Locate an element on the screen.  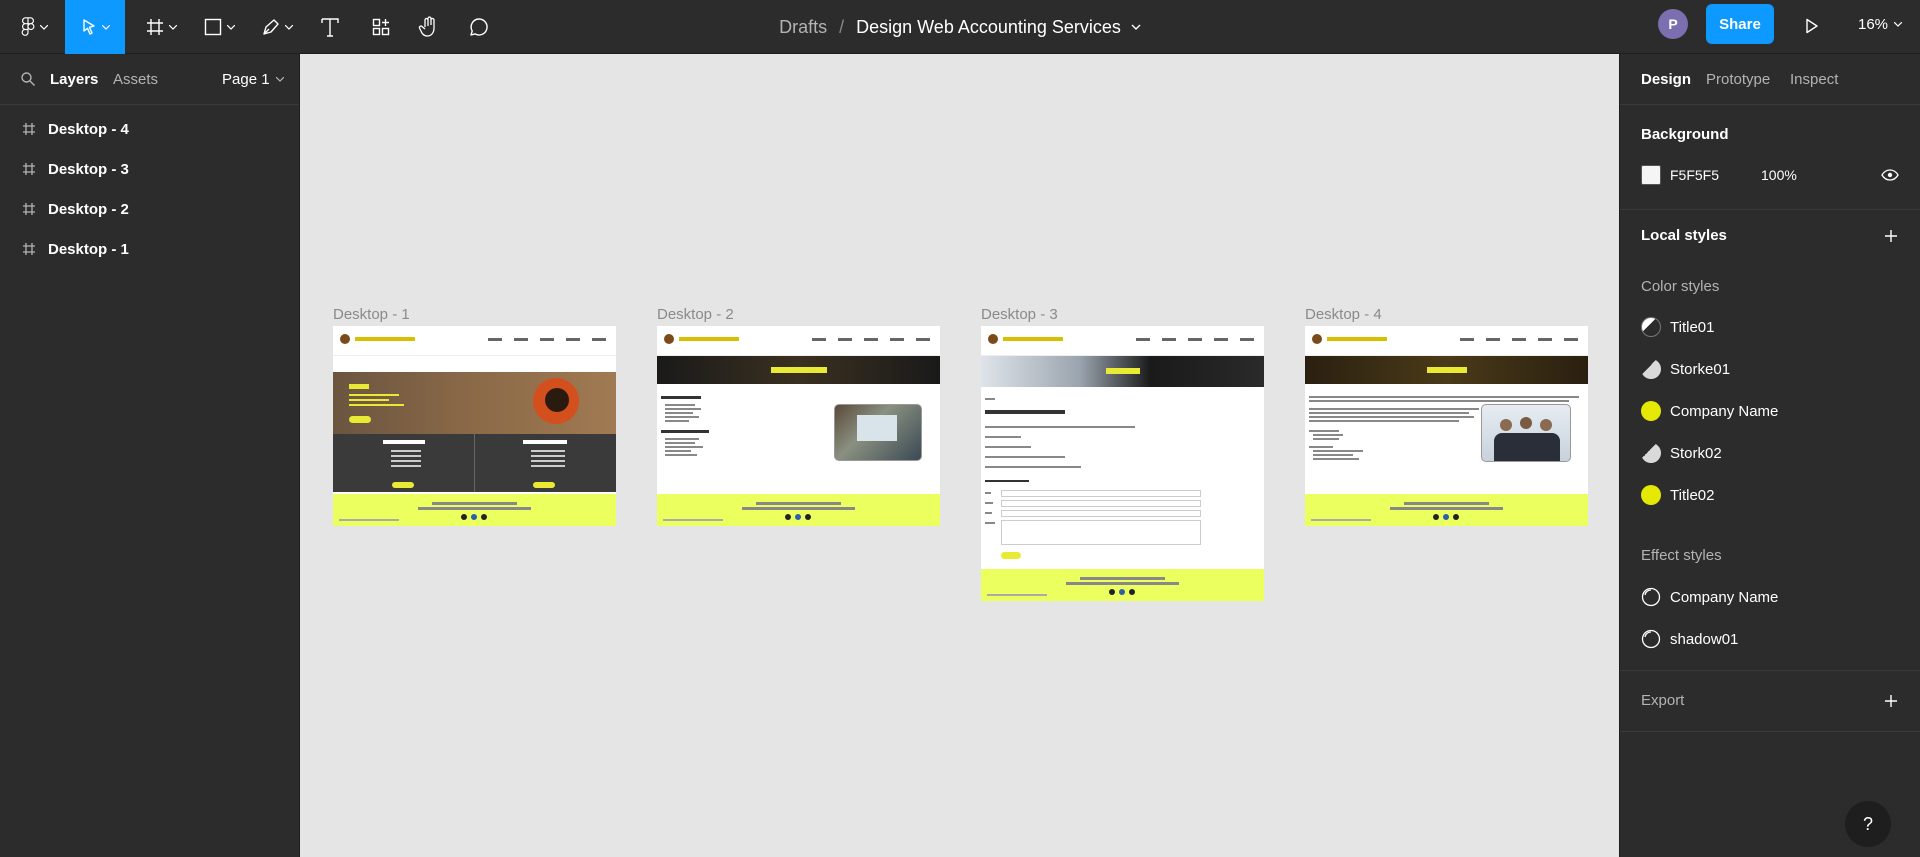
local-styles-title: Local styles is located at coordinates (1684, 235).